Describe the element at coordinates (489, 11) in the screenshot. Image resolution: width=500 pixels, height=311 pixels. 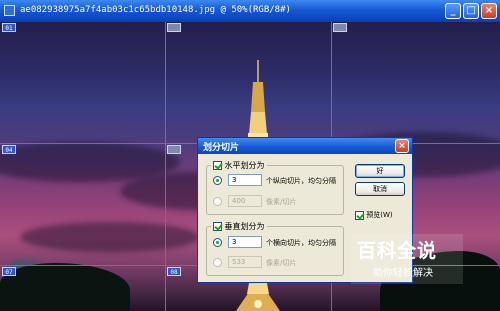
I see `close-button: ×` at that location.